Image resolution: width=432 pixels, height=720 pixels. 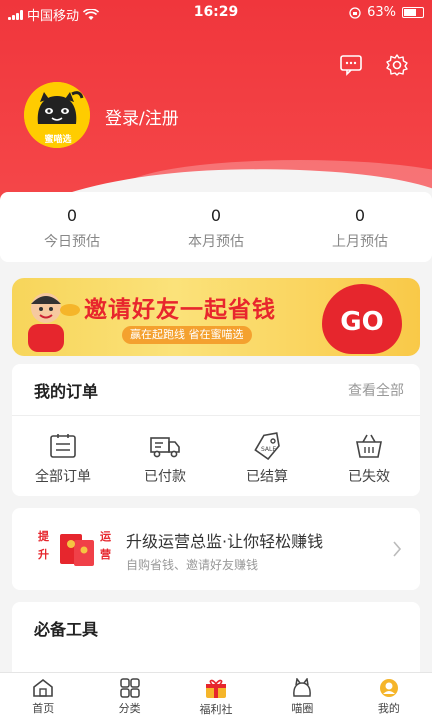 I want to click on chevron-right-icon, so click(x=397, y=549).